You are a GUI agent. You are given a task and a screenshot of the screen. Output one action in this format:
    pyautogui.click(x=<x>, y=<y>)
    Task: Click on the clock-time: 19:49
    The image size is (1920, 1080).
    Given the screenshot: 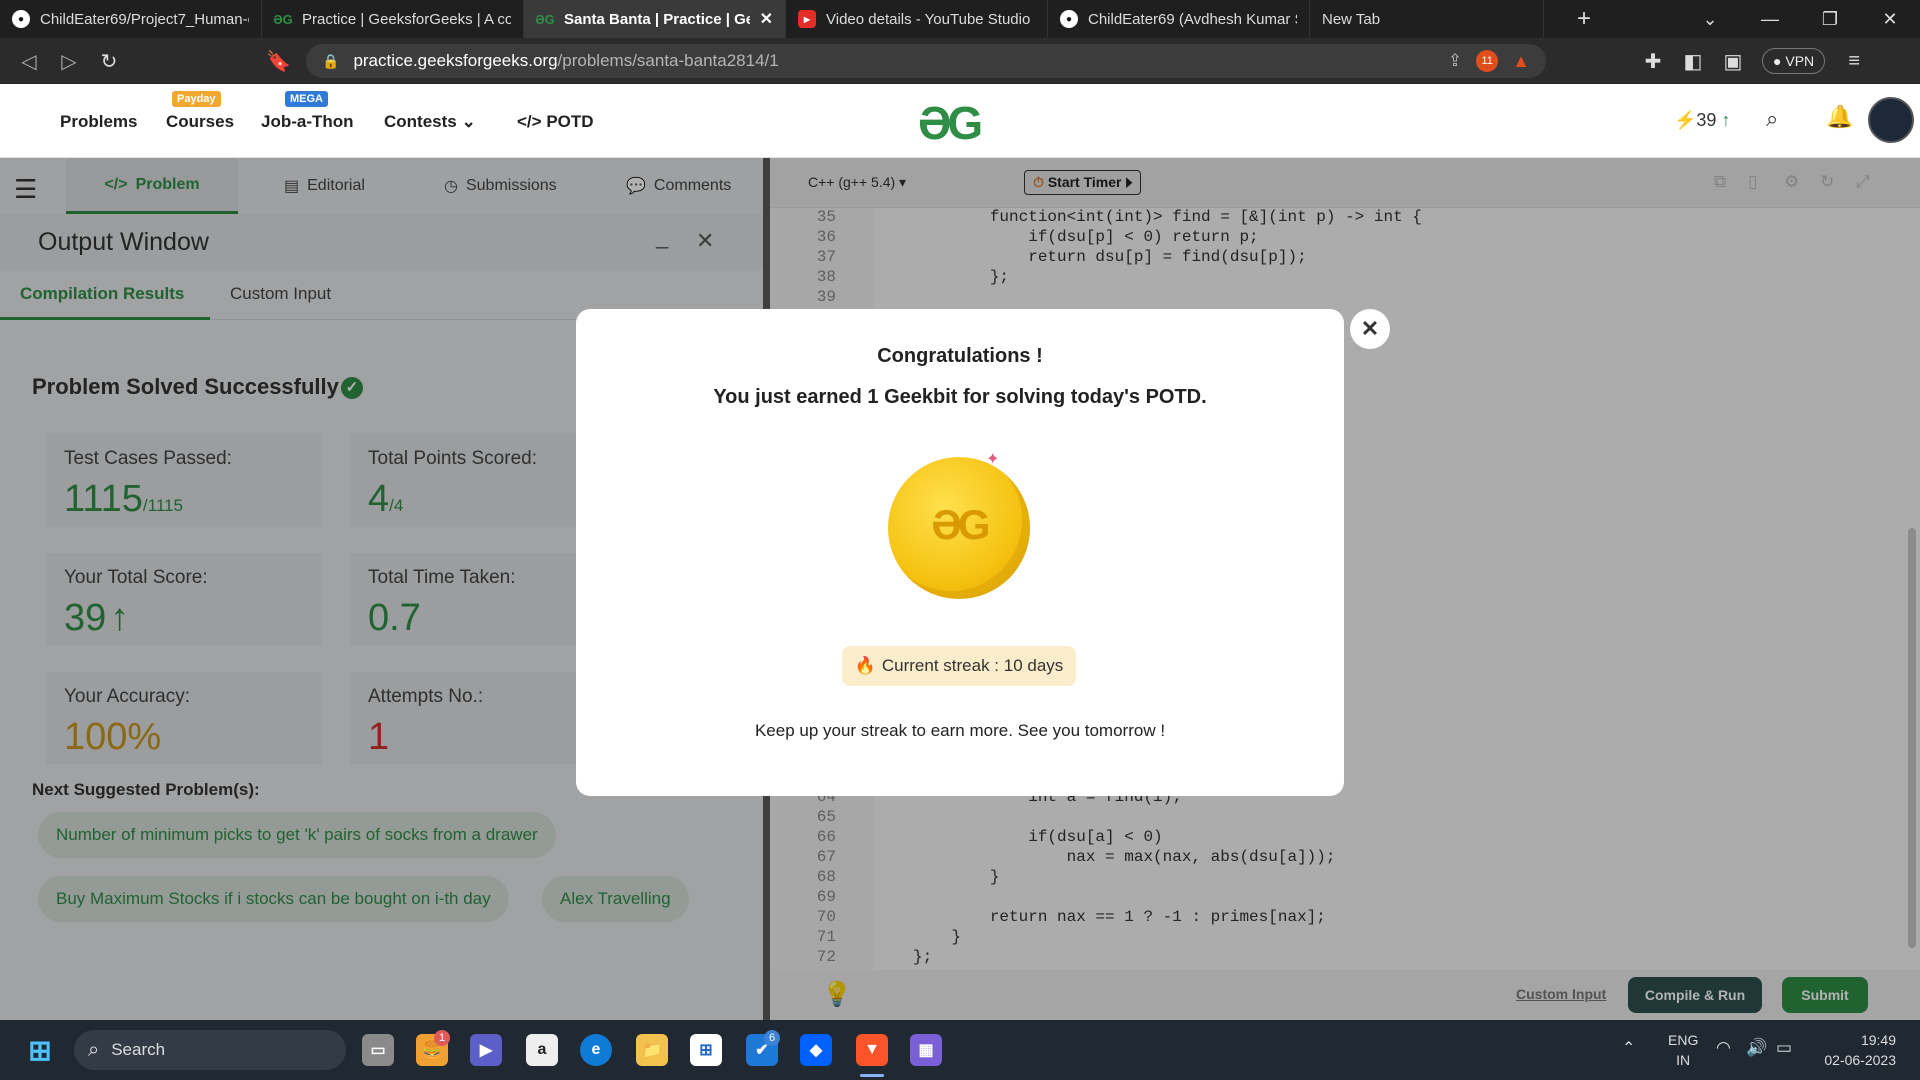 What is the action you would take?
    pyautogui.click(x=1878, y=1040)
    